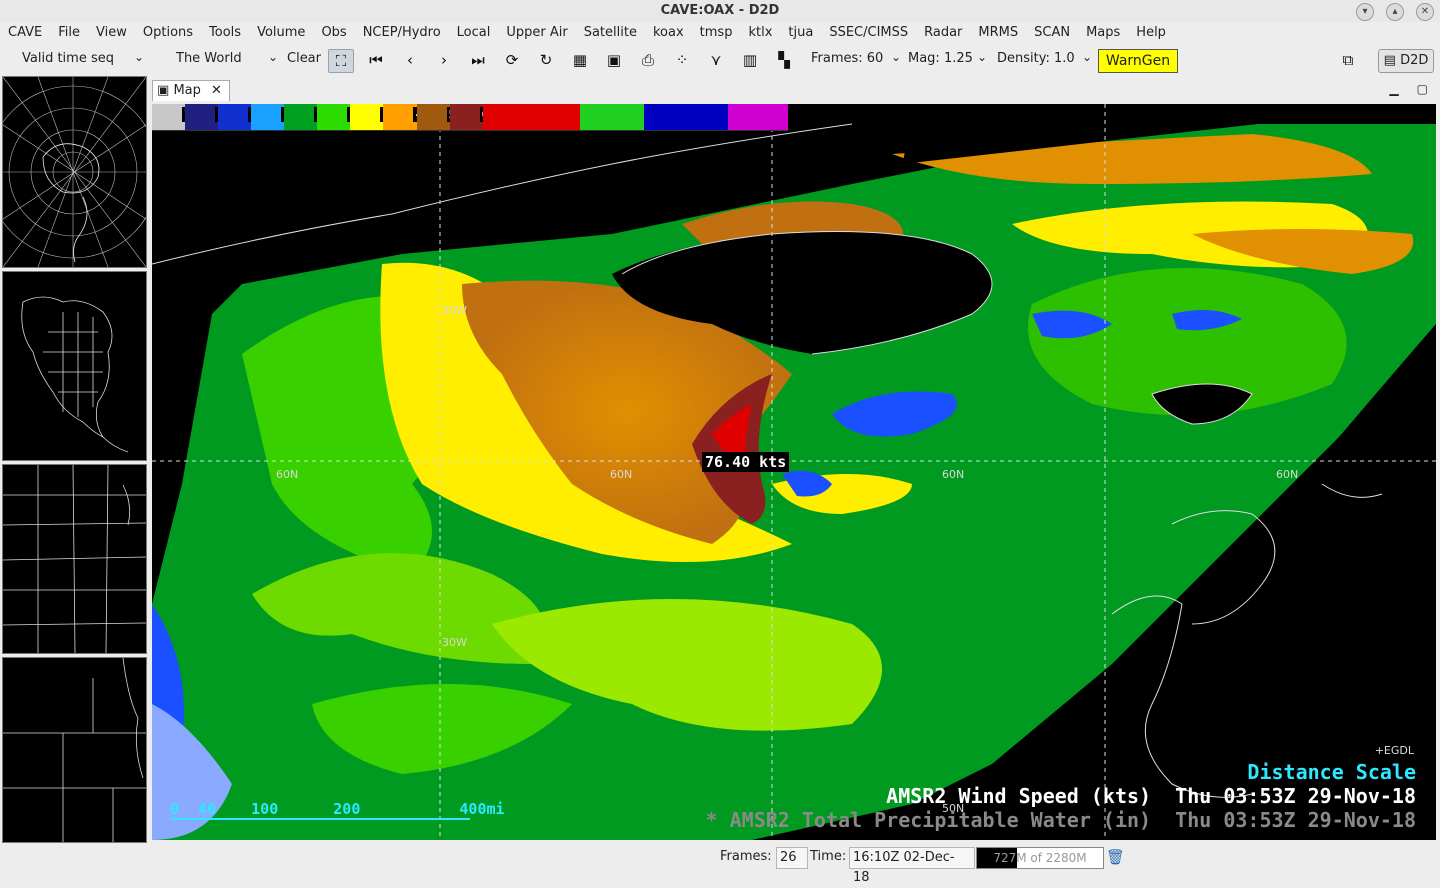 The image size is (1440, 888). What do you see at coordinates (912, 866) in the screenshot?
I see `time-value: 16:10Z 02-Dec-18` at bounding box center [912, 866].